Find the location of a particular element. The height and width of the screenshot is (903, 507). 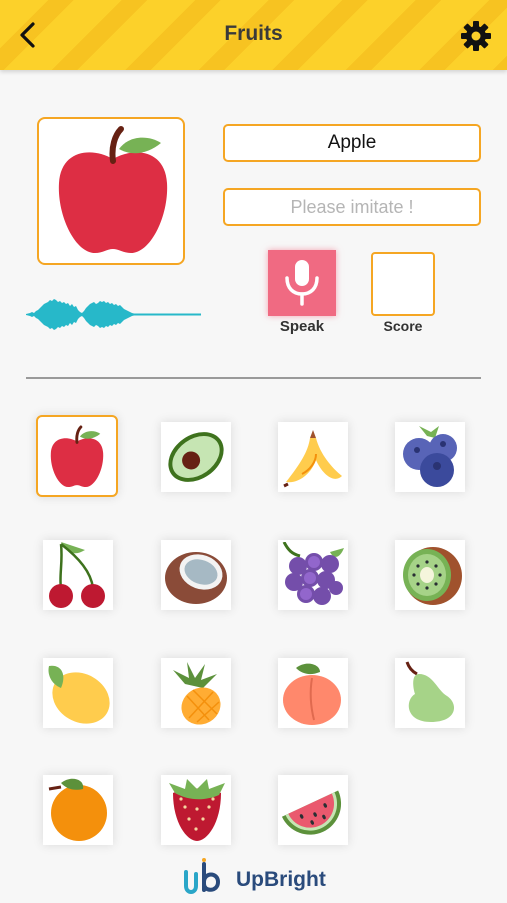

header-bar: Fruits is located at coordinates (253, 35).